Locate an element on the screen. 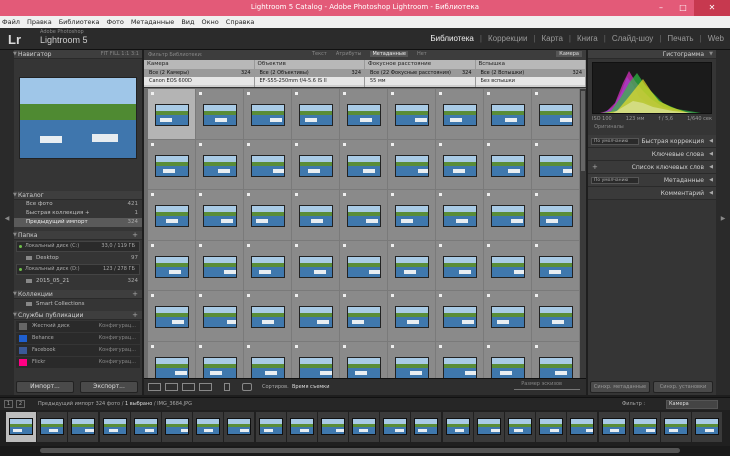 The height and width of the screenshot is (456, 730). metadata-row: Все (2 Камеры) 324 is located at coordinates (199, 73).